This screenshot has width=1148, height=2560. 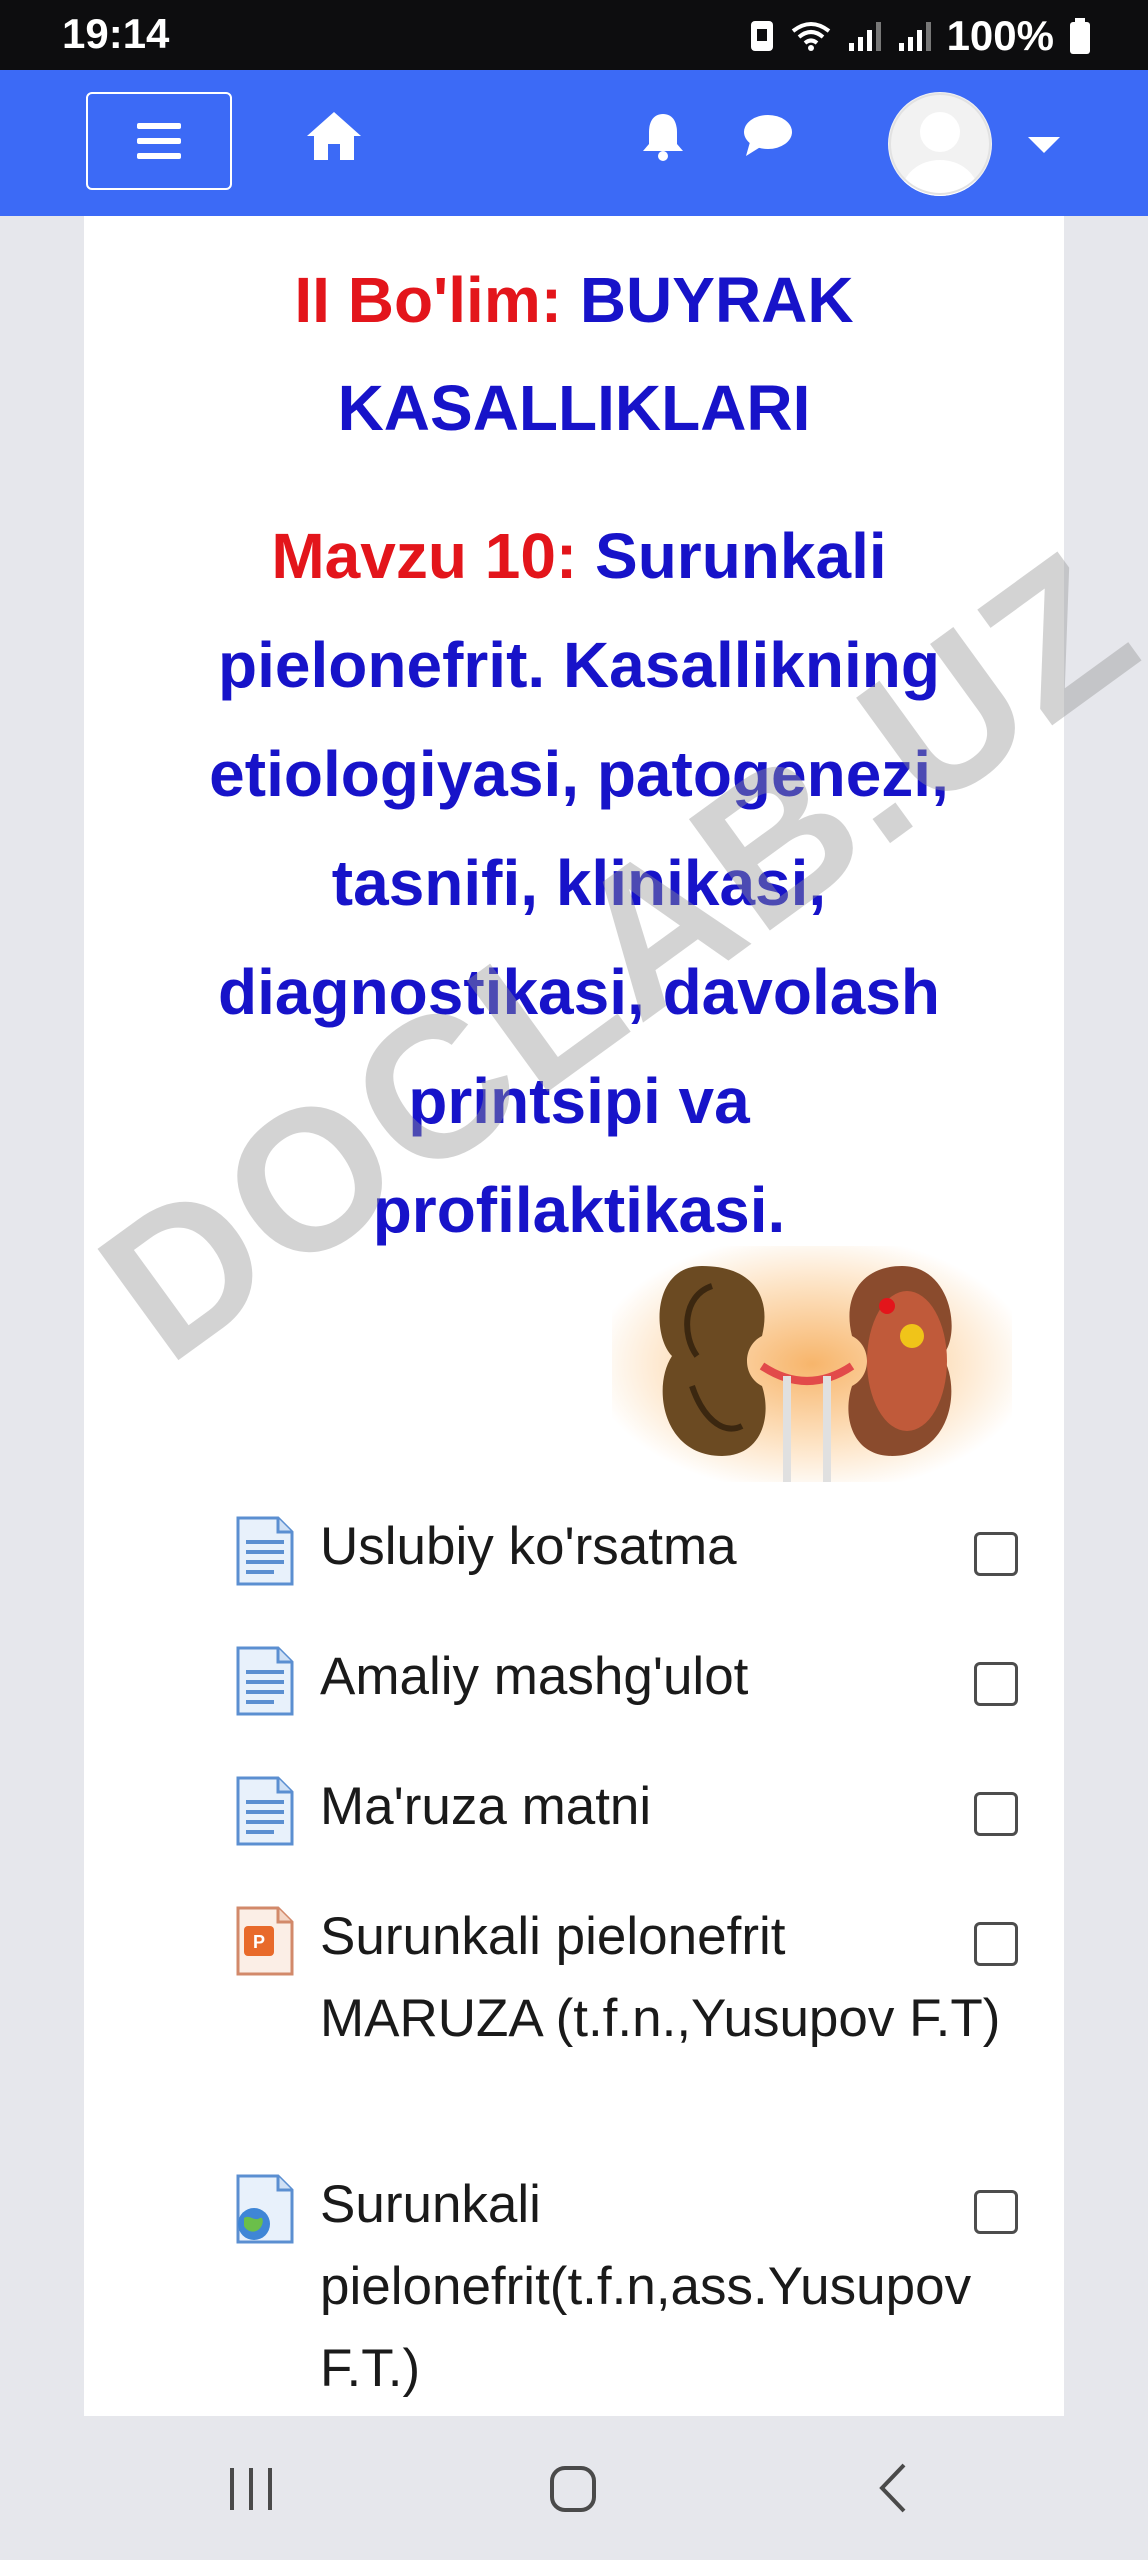 What do you see at coordinates (1000, 35) in the screenshot?
I see `battery-percent: 100%` at bounding box center [1000, 35].